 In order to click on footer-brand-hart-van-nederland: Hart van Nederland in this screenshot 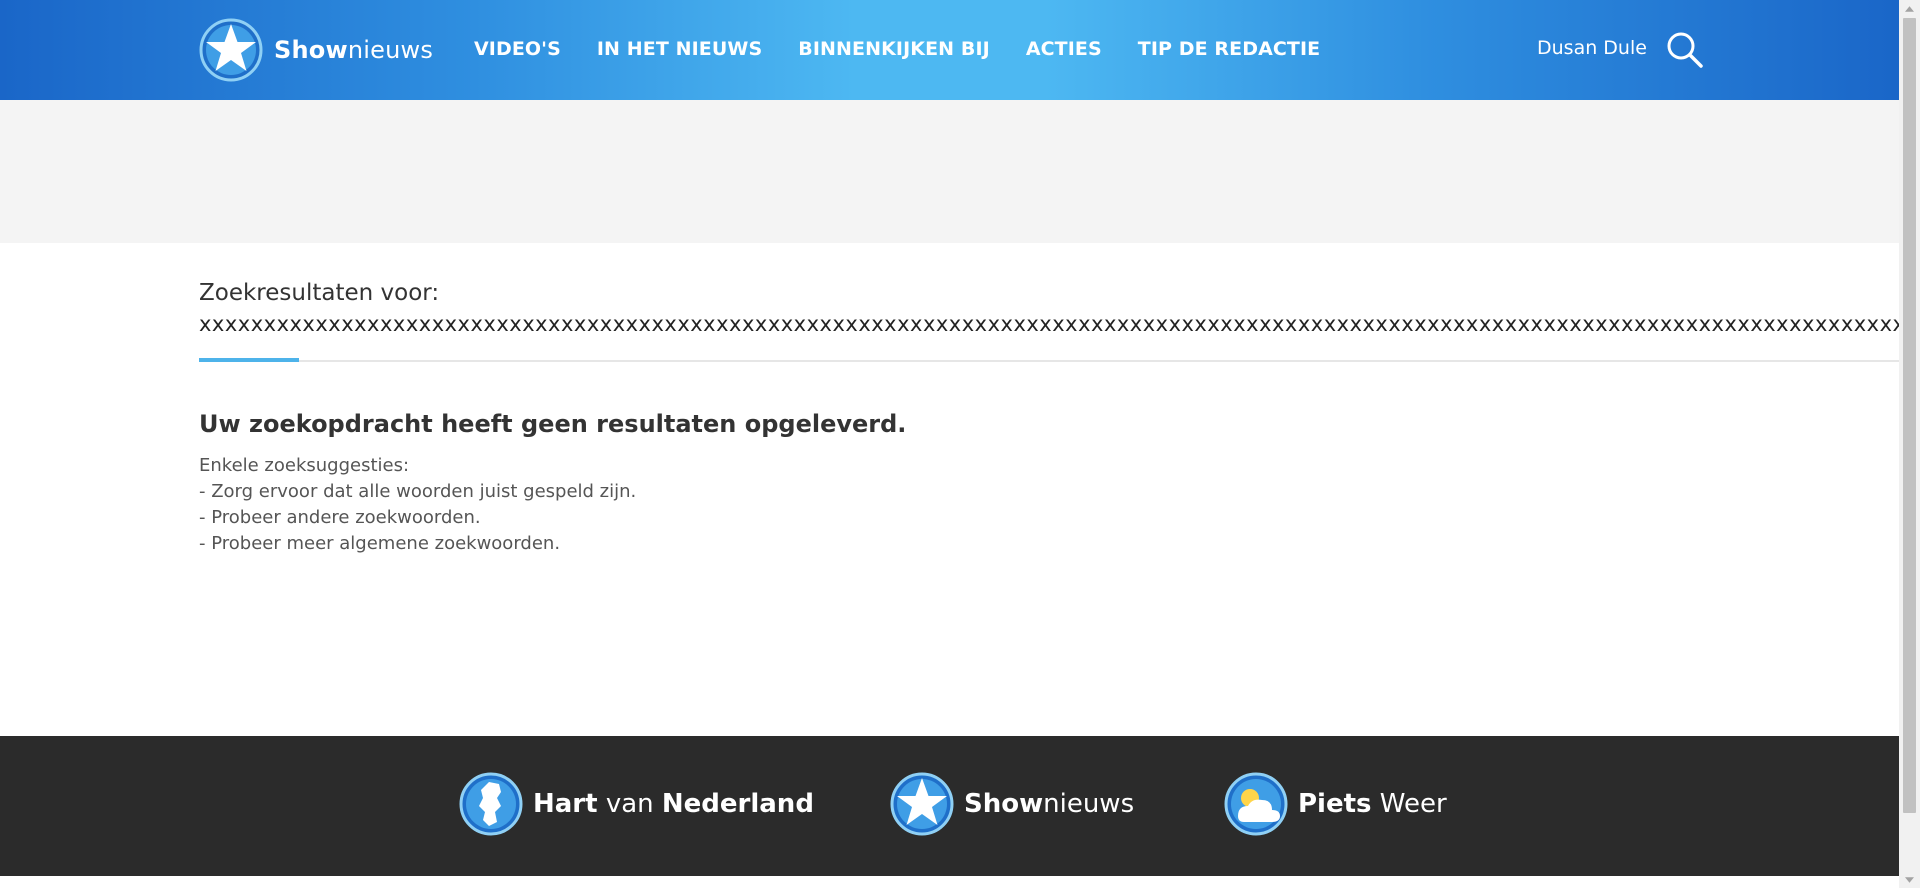, I will do `click(636, 804)`.